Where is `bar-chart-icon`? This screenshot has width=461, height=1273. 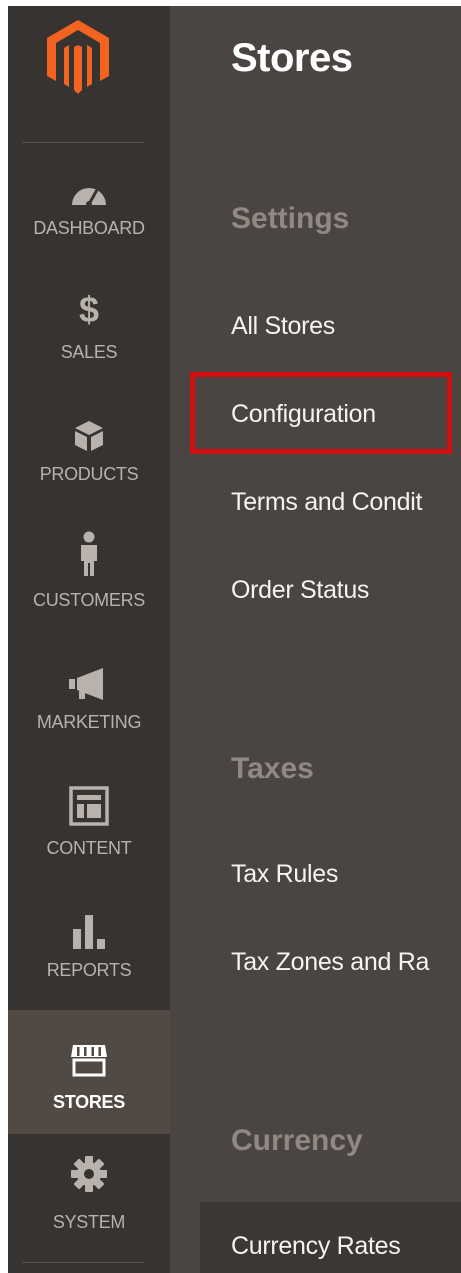 bar-chart-icon is located at coordinates (89, 932).